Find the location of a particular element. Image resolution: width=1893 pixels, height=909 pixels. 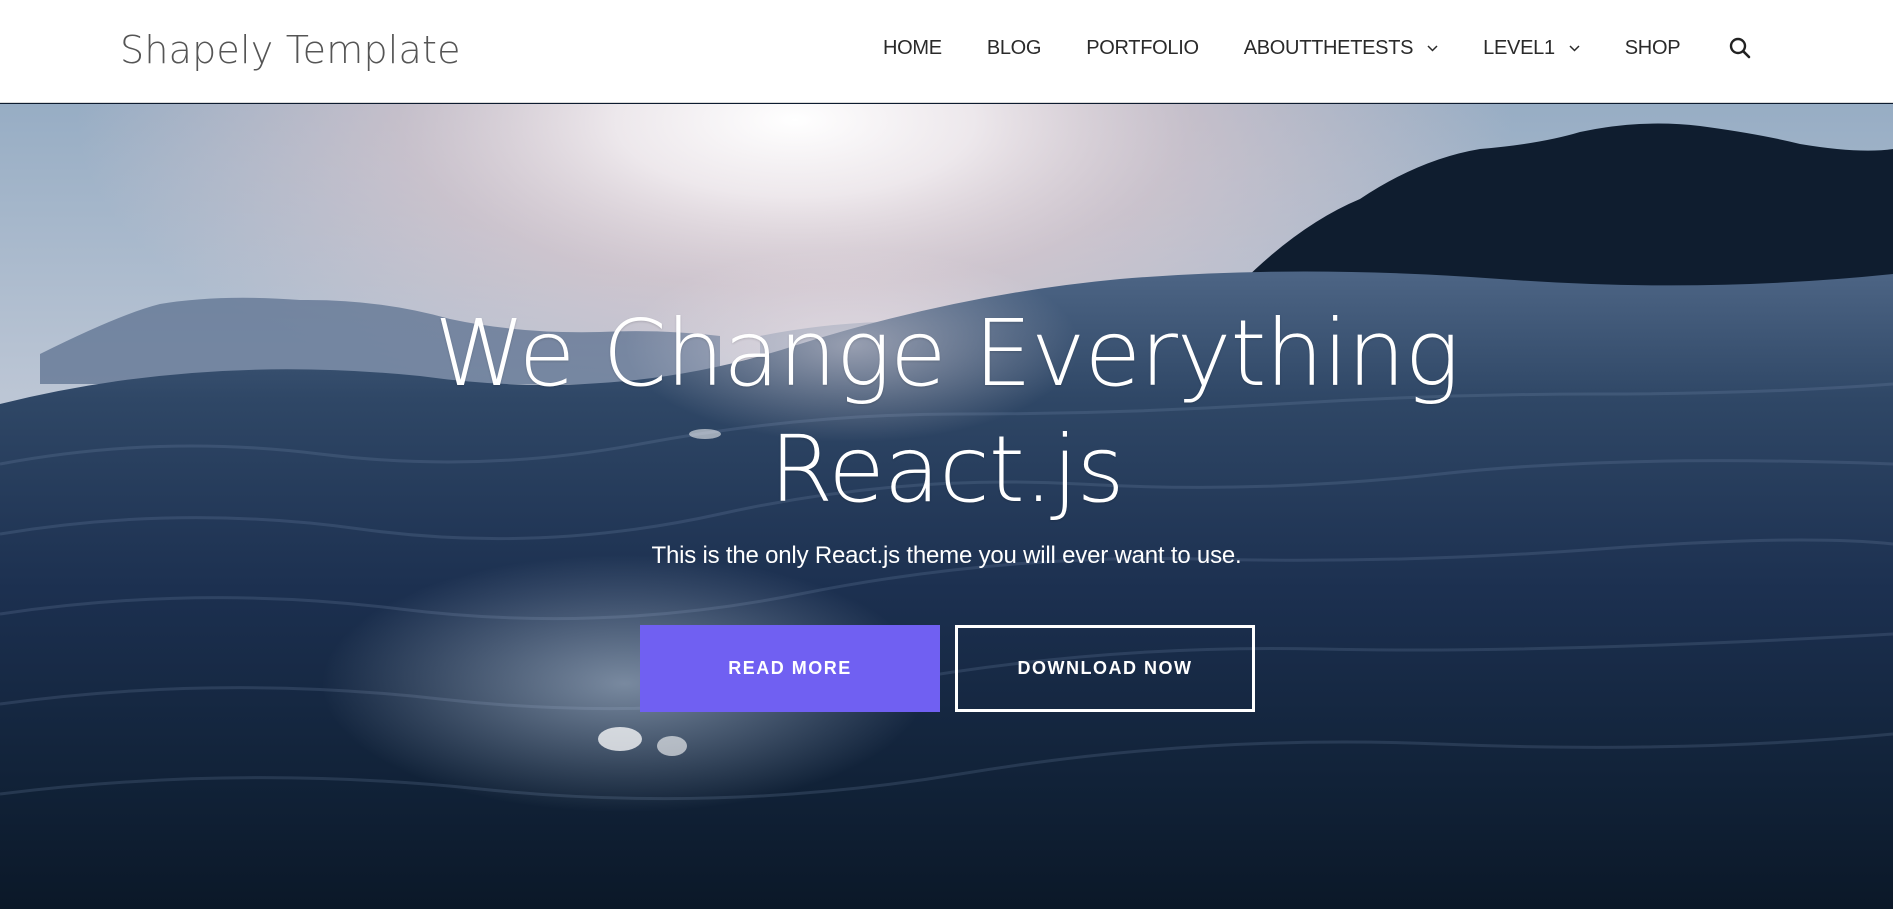

nav-item-aboutthetests: ABOUTTHETESTS is located at coordinates (1341, 48).